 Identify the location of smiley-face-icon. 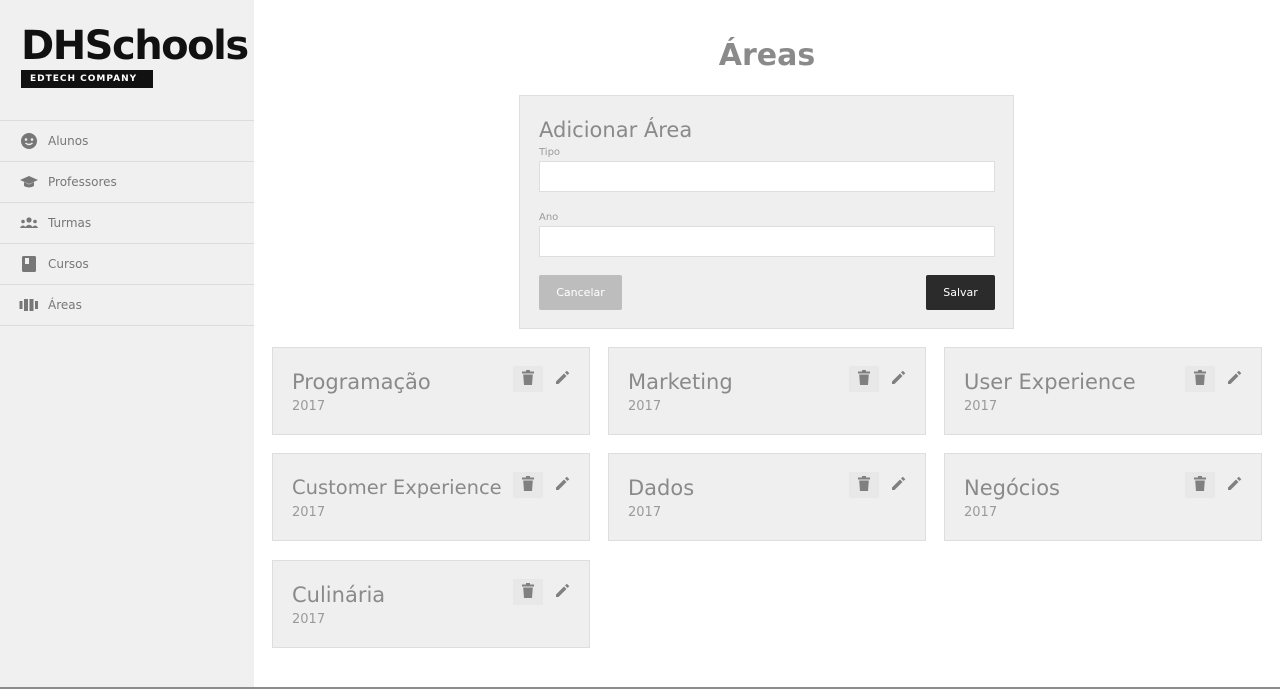
(29, 141).